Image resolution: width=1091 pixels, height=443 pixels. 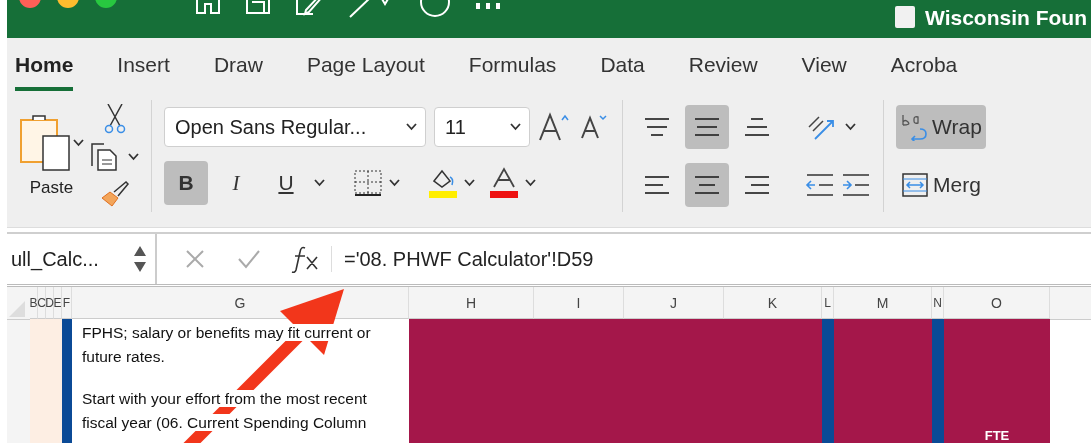 What do you see at coordinates (238, 65) in the screenshot?
I see `ribbon-tab: Draw` at bounding box center [238, 65].